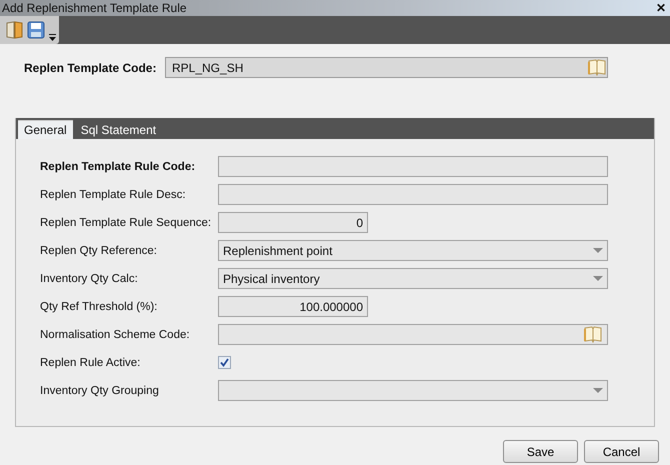 The height and width of the screenshot is (465, 670). What do you see at coordinates (36, 30) in the screenshot?
I see `save-icon` at bounding box center [36, 30].